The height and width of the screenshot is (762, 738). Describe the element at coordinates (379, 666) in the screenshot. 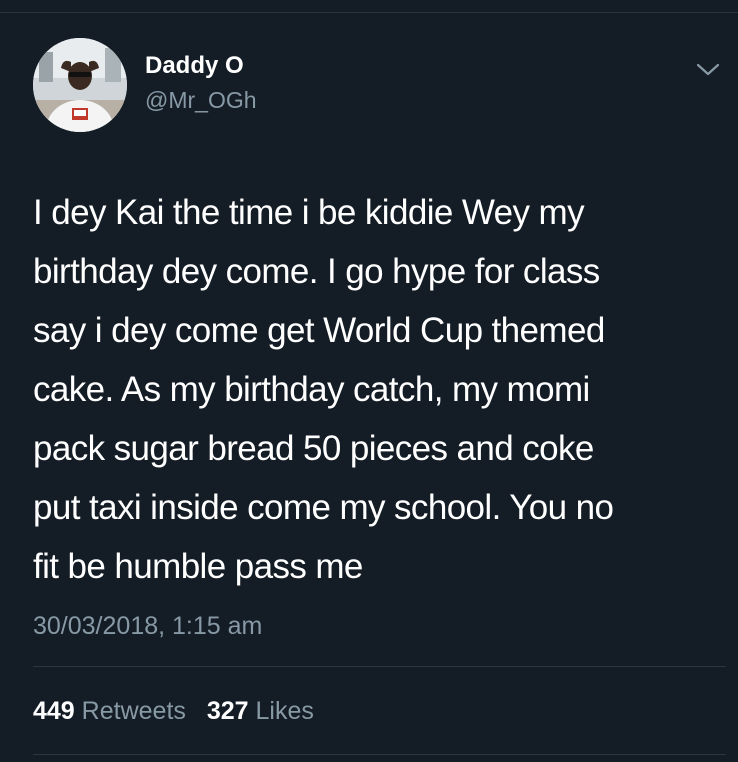

I see `stats-divider-top` at that location.